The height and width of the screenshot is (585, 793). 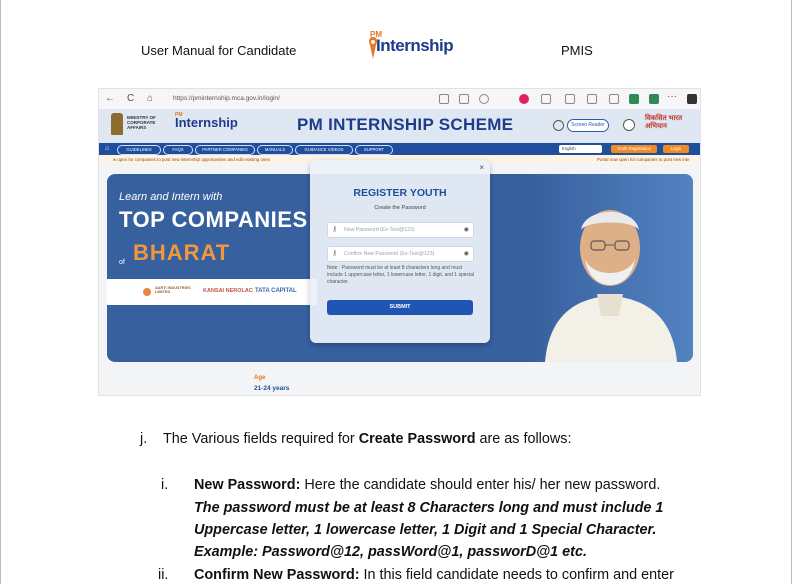 What do you see at coordinates (178, 150) in the screenshot?
I see `nav-faqs: FAQS` at bounding box center [178, 150].